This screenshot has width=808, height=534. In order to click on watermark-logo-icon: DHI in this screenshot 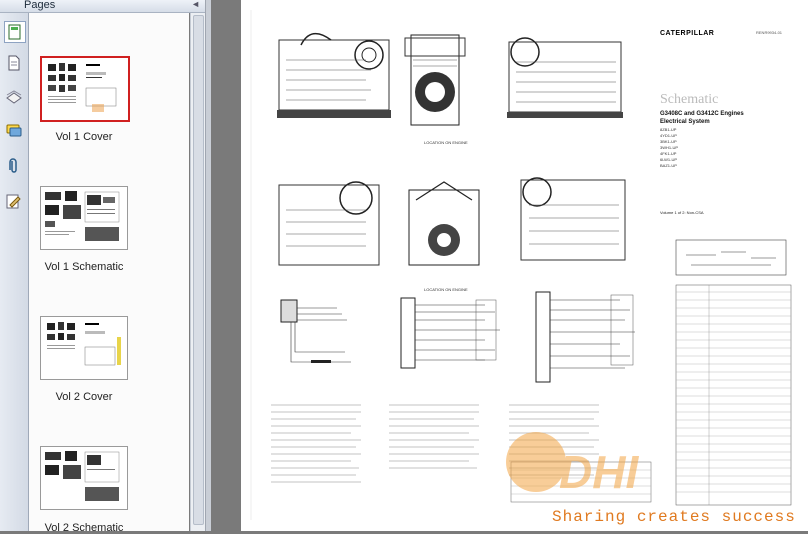, I will do `click(572, 465)`.